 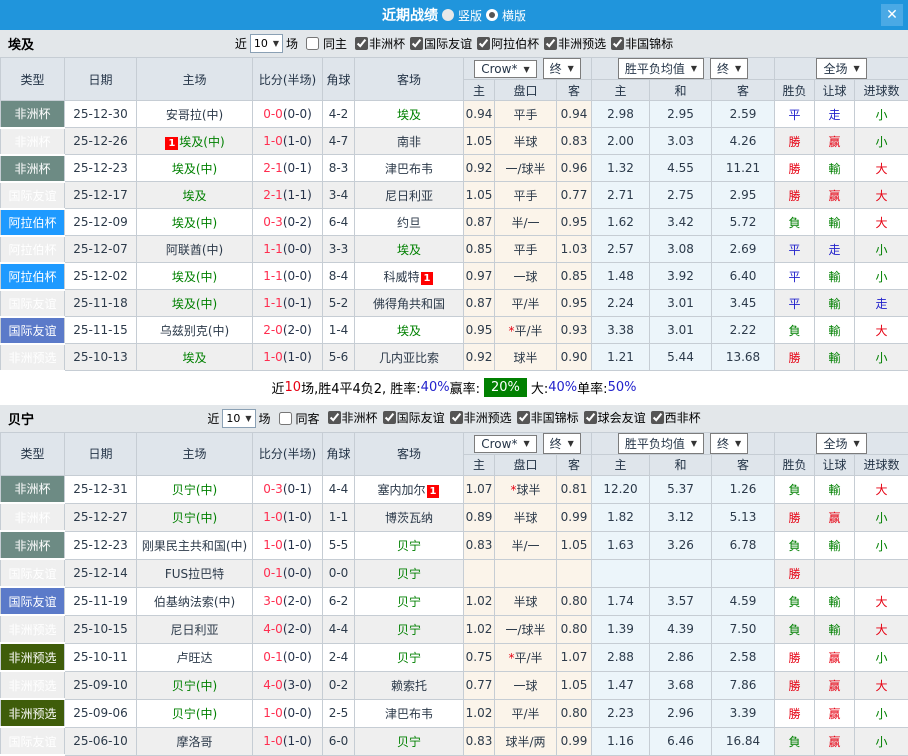 What do you see at coordinates (892, 15) in the screenshot?
I see `close-icon: ✕` at bounding box center [892, 15].